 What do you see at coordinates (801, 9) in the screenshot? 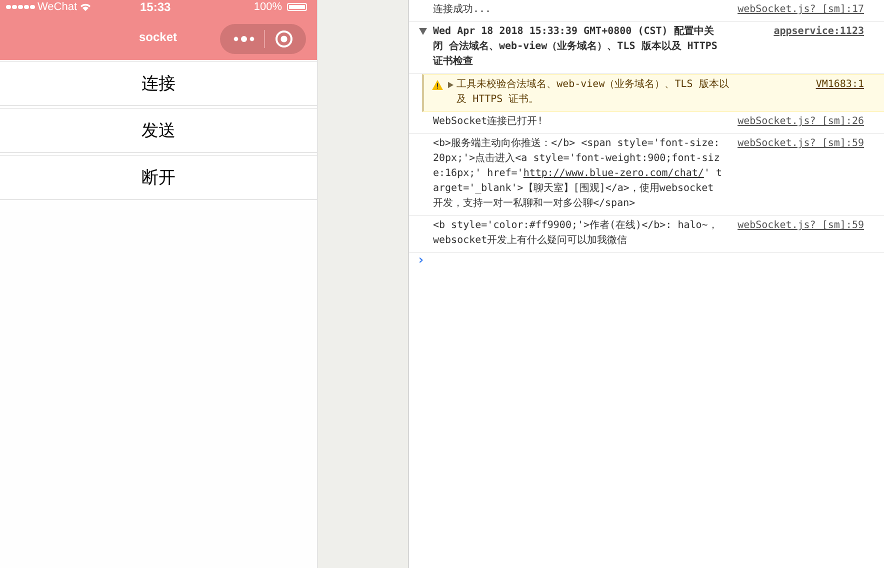
I see `source-link: webSocket.js? [sm]:17` at bounding box center [801, 9].